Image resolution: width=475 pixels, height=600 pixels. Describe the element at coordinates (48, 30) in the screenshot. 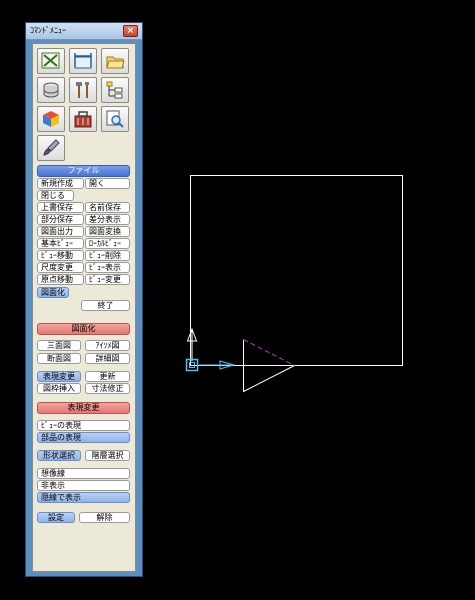

I see `window-title: ｺﾏﾝﾄﾞﾒﾆｭｰ` at that location.